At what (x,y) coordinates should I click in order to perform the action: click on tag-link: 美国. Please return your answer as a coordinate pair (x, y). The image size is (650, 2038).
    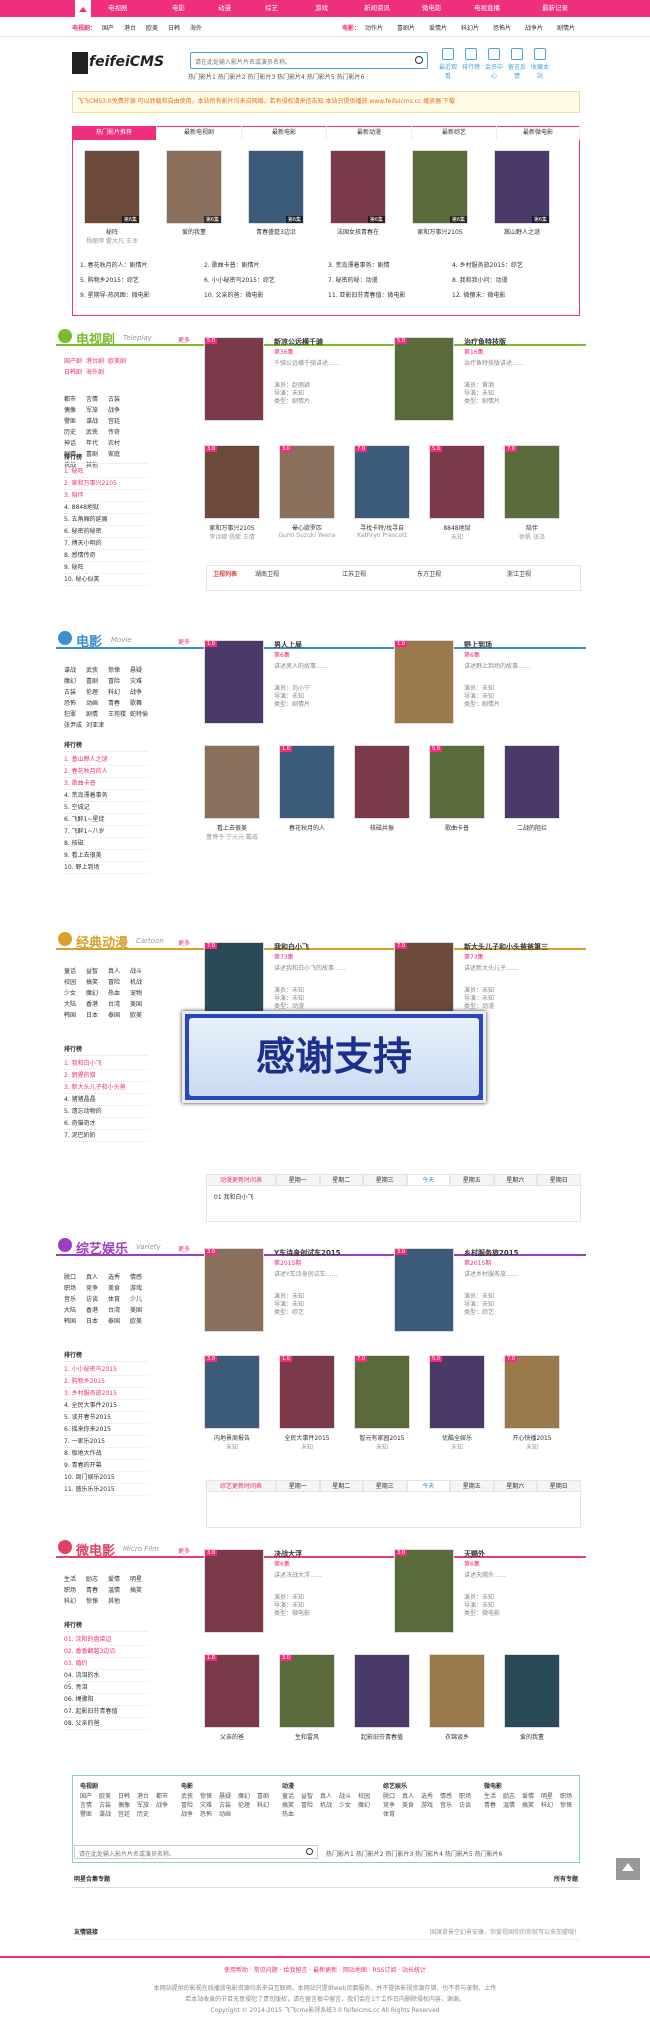
    Looking at the image, I should click on (141, 1310).